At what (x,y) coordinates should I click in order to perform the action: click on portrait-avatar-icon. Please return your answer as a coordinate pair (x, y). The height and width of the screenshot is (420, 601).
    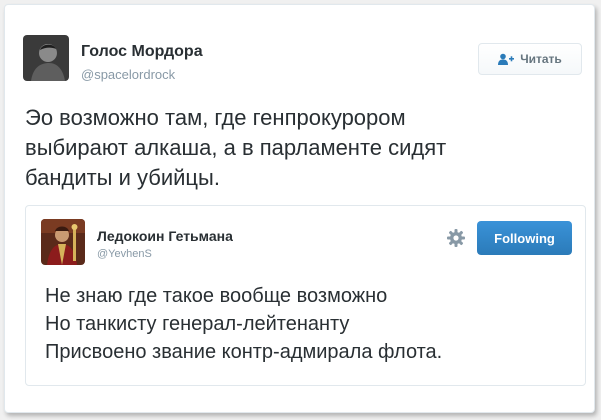
    Looking at the image, I should click on (63, 242).